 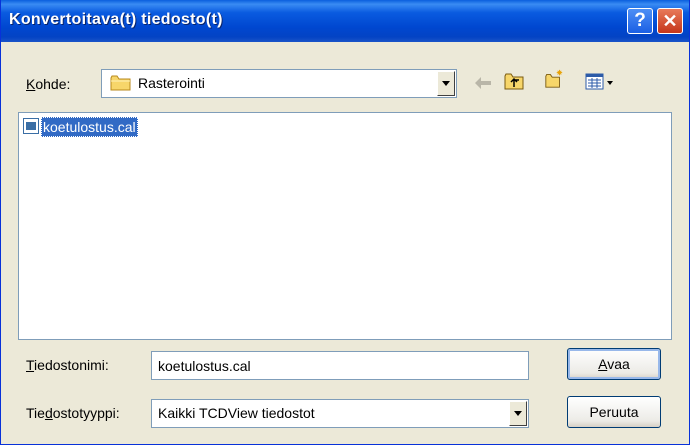 What do you see at coordinates (518, 413) in the screenshot?
I see `file-type-dropdown-button` at bounding box center [518, 413].